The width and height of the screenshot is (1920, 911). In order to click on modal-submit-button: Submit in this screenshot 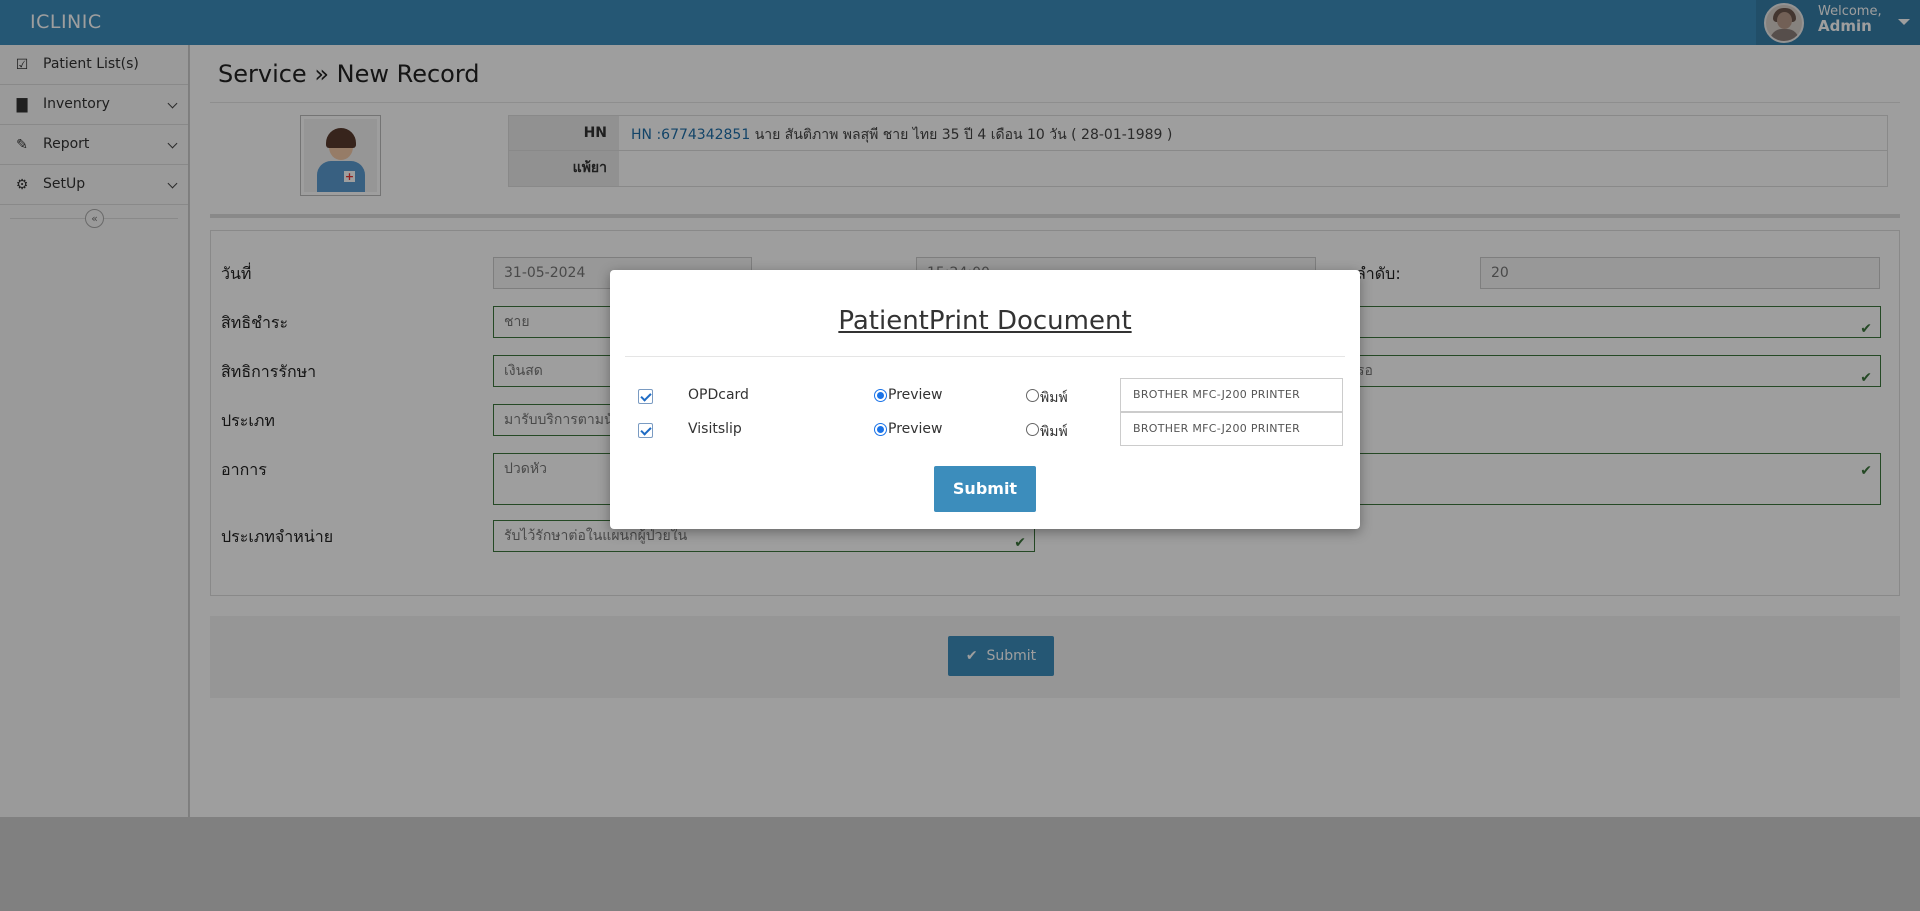, I will do `click(985, 489)`.